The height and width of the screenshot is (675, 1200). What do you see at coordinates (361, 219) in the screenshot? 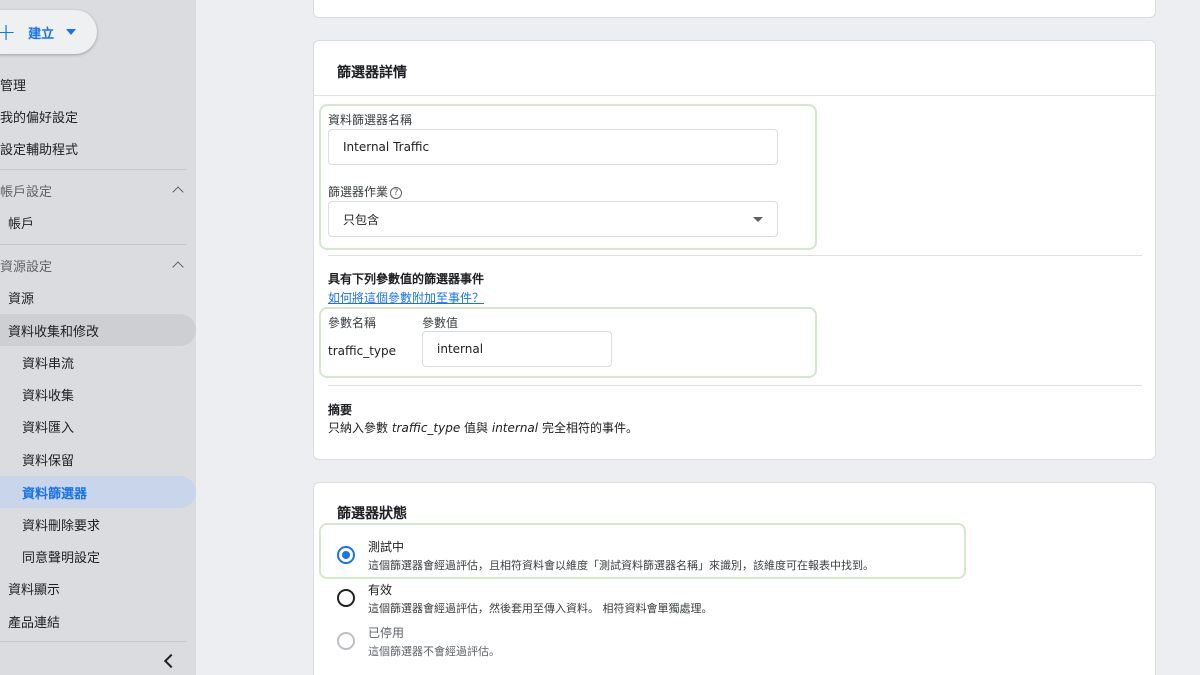
I see `filter-operation-value: 只包含` at bounding box center [361, 219].